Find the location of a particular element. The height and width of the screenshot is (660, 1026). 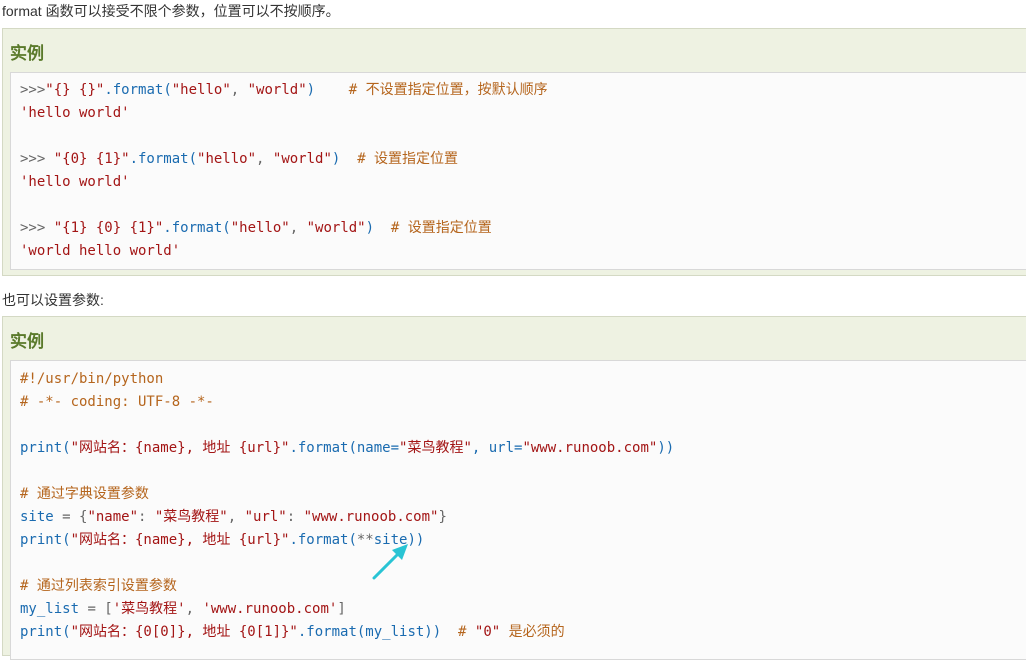

code-token: "0" is located at coordinates (487, 632).